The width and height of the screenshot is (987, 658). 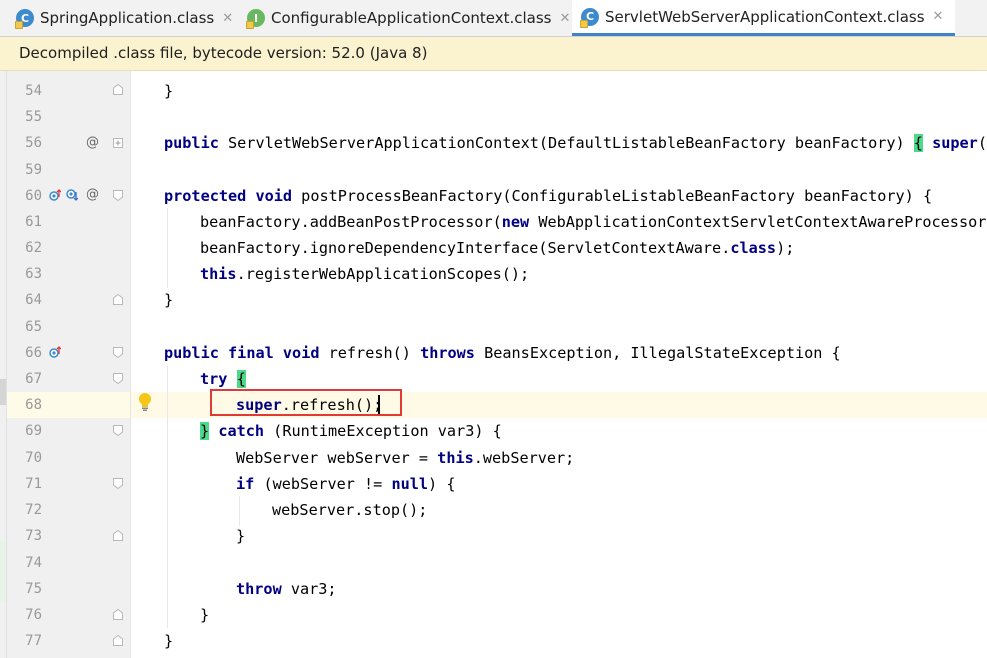 I want to click on tab-label: ServletWebServerApplicationContext.class, so click(x=765, y=16).